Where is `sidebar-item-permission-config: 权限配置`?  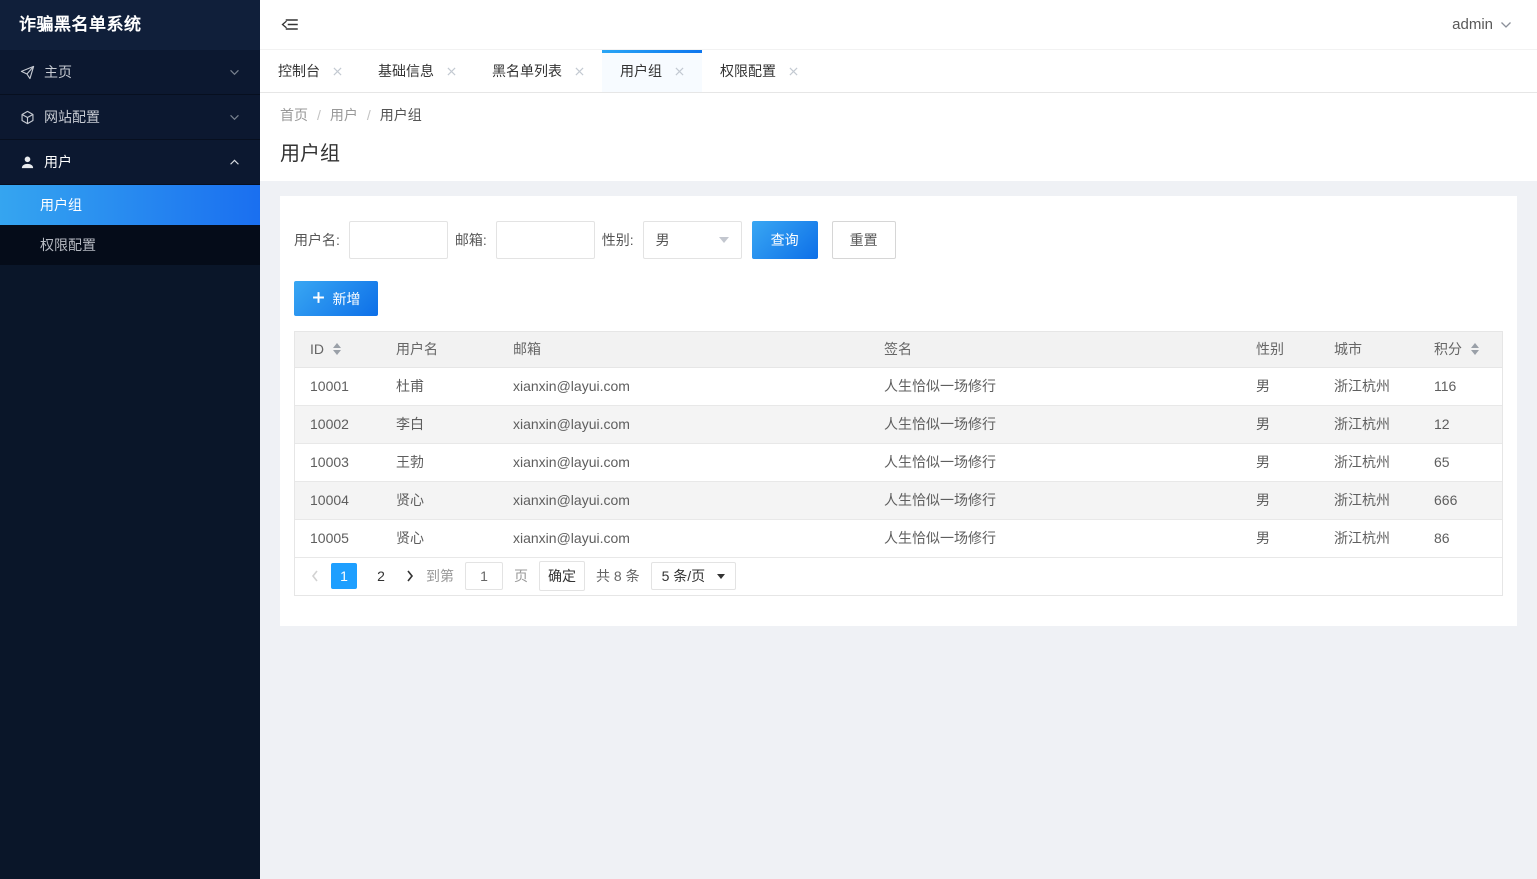
sidebar-item-permission-config: 权限配置 is located at coordinates (130, 245).